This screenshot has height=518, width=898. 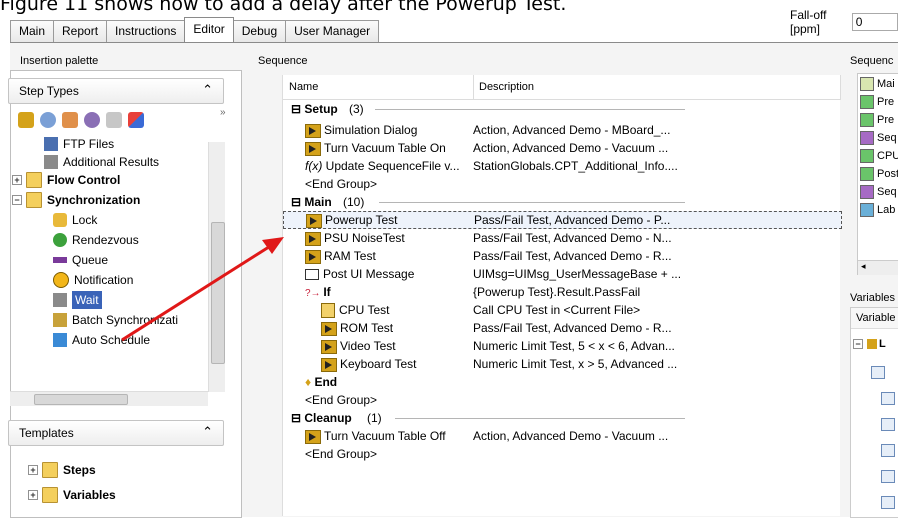 I want to click on tab-editor: Editor, so click(x=209, y=29).